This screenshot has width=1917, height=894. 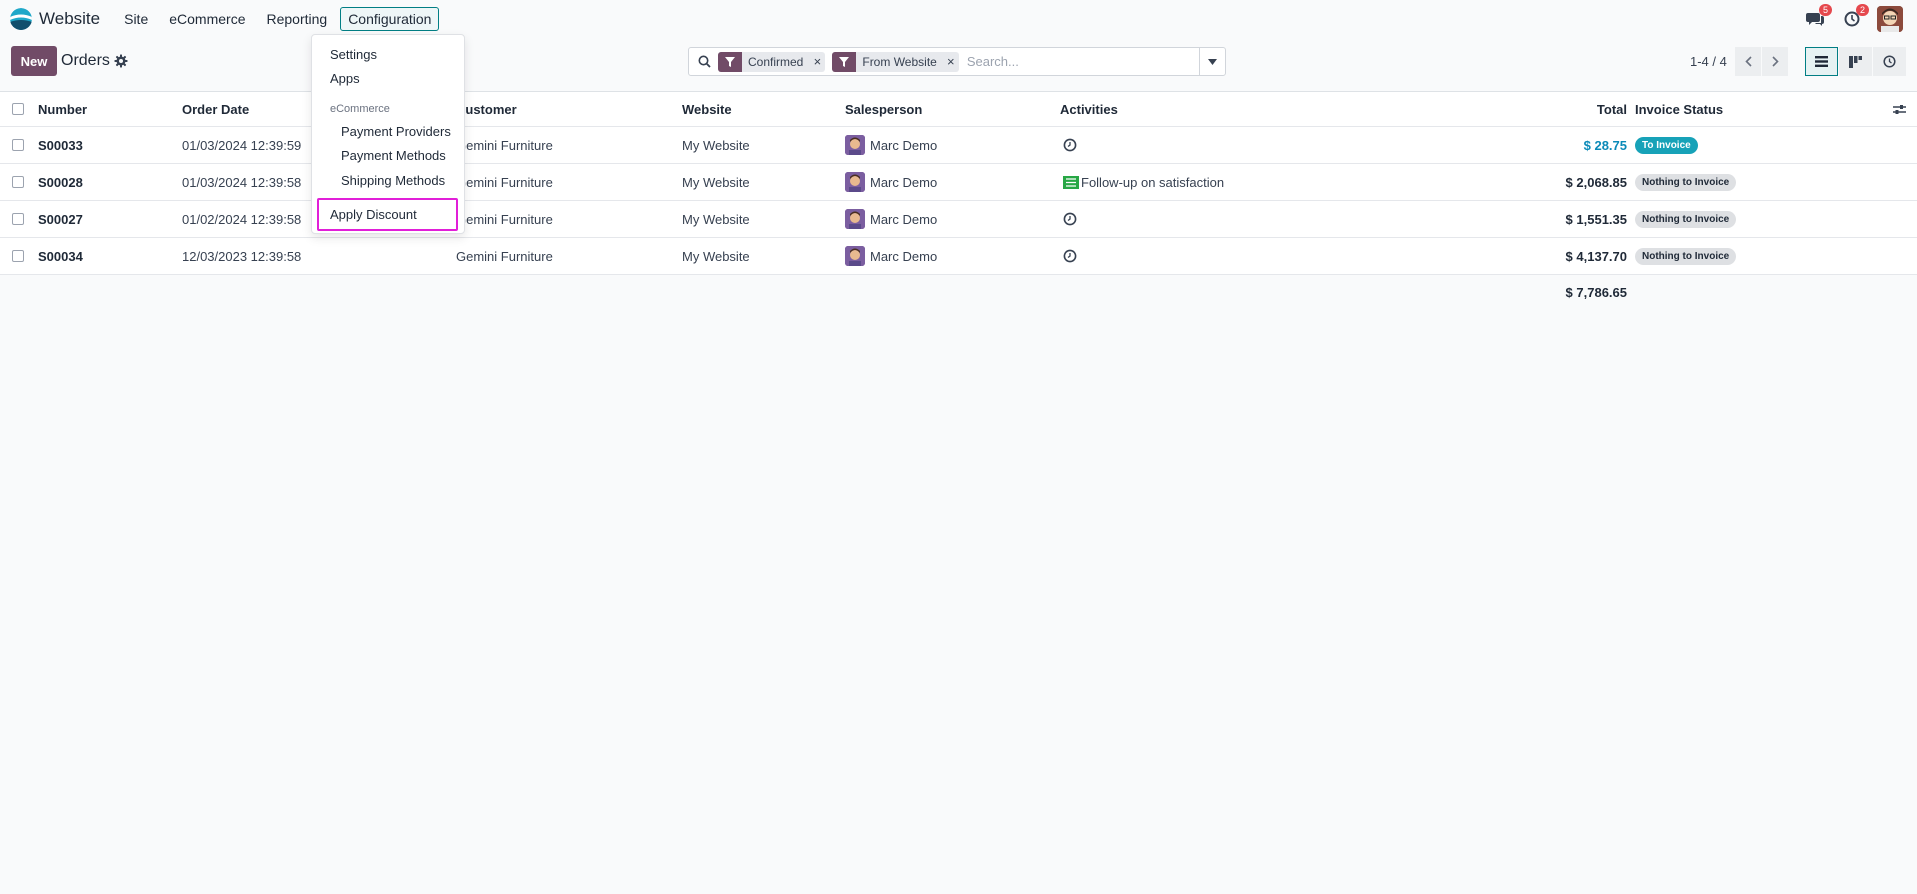 I want to click on order-number: S00027, so click(x=60, y=219).